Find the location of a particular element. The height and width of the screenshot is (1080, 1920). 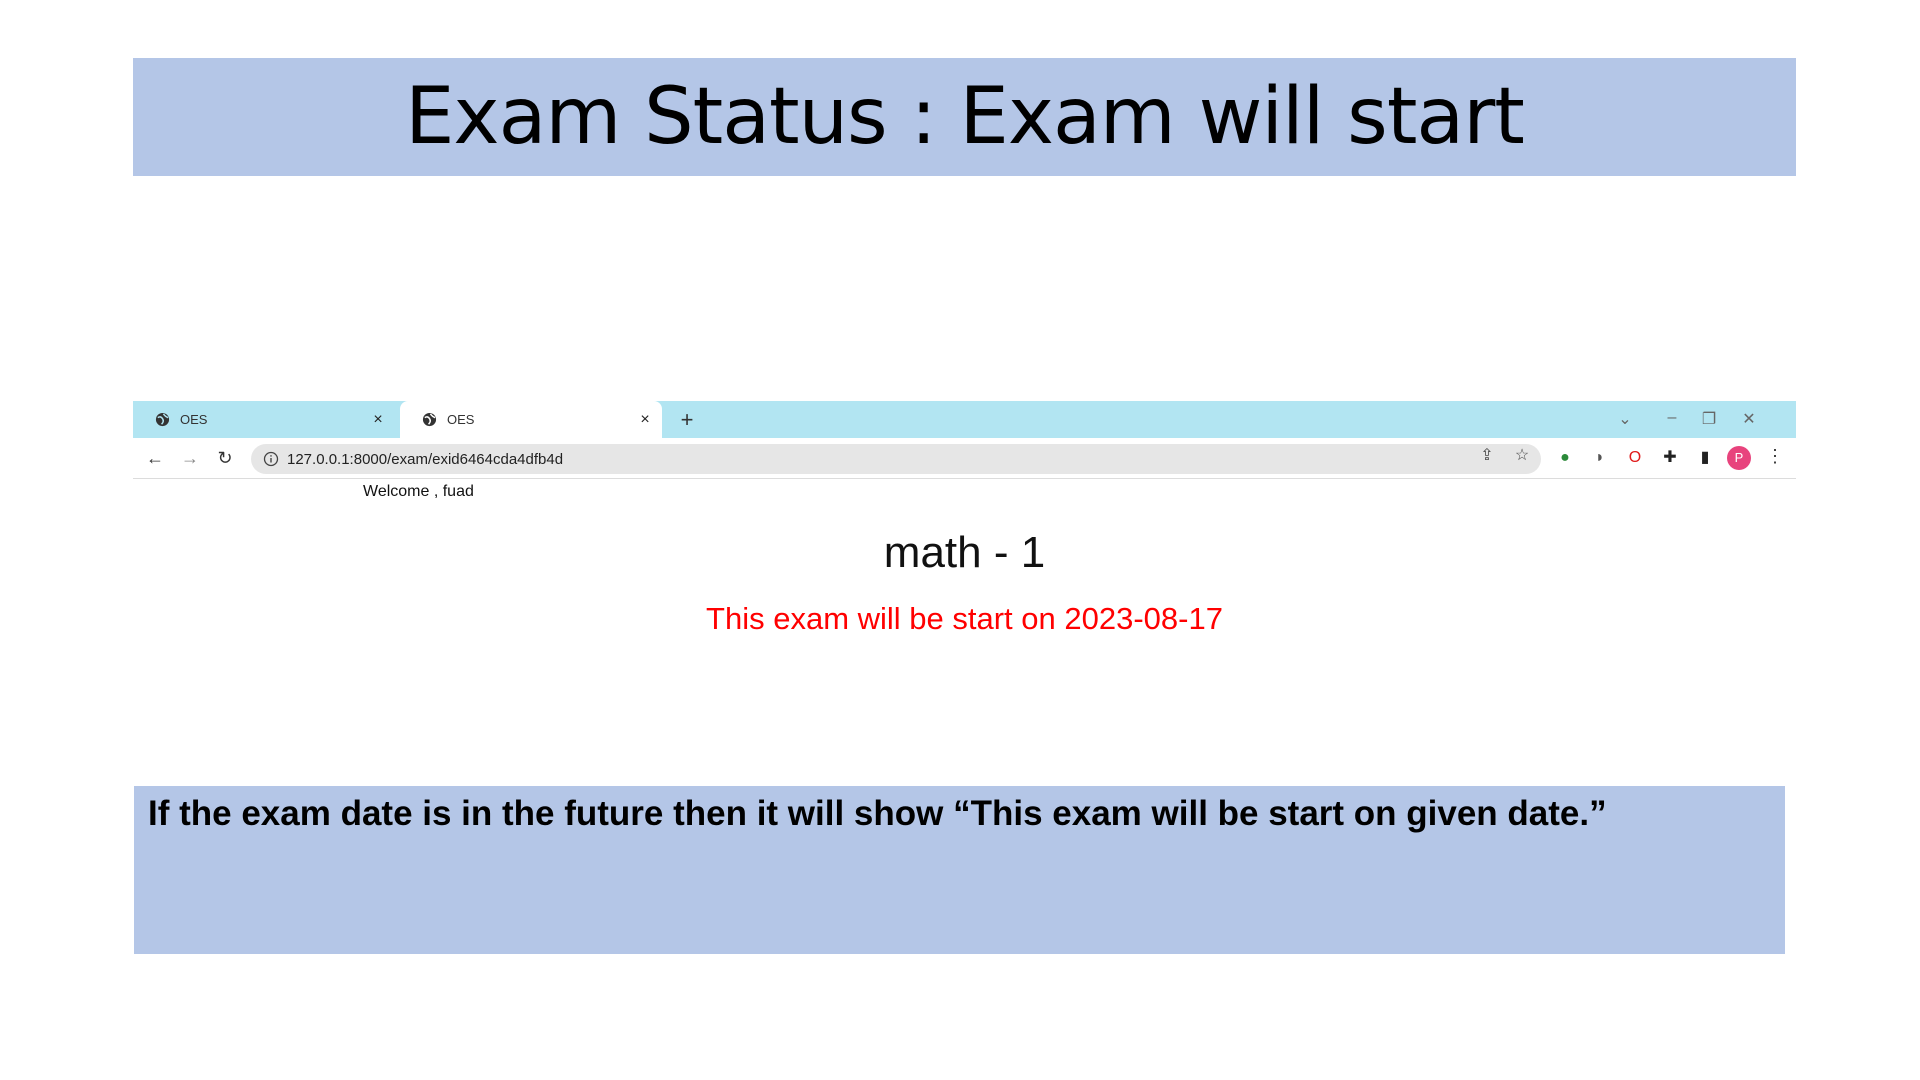

opera-extension-icon: O is located at coordinates (1635, 458).